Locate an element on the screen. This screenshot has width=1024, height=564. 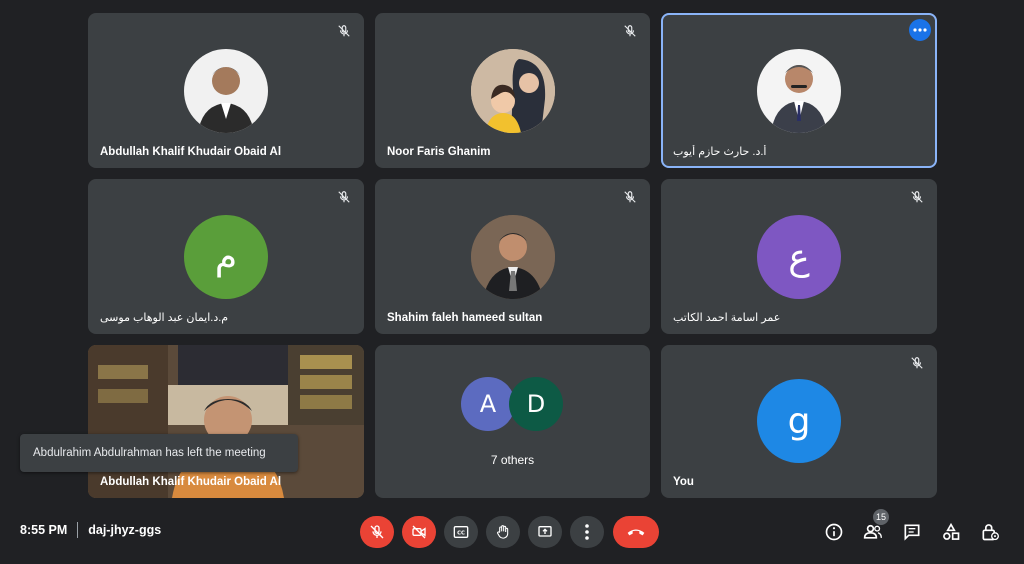
captions-icon: CC is located at coordinates (461, 532).